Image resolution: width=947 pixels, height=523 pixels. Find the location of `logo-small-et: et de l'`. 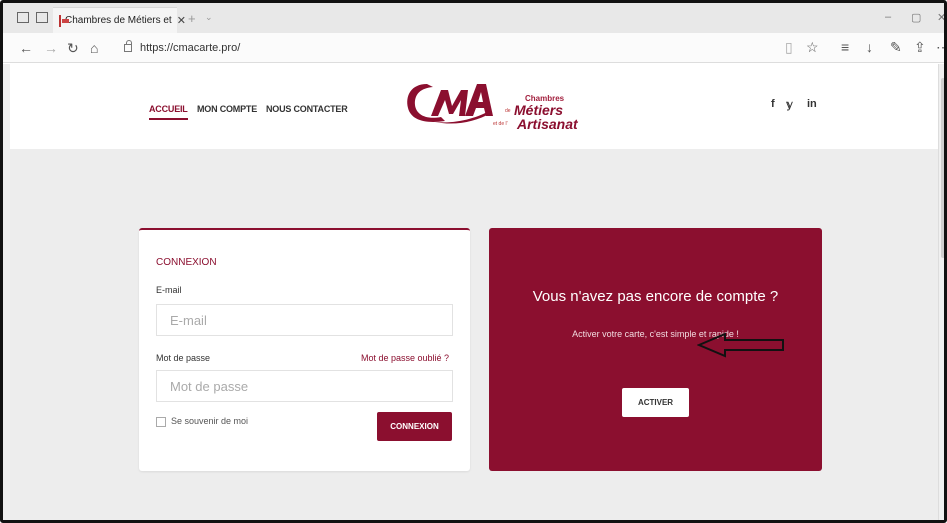

logo-small-et: et de l' is located at coordinates (500, 124).